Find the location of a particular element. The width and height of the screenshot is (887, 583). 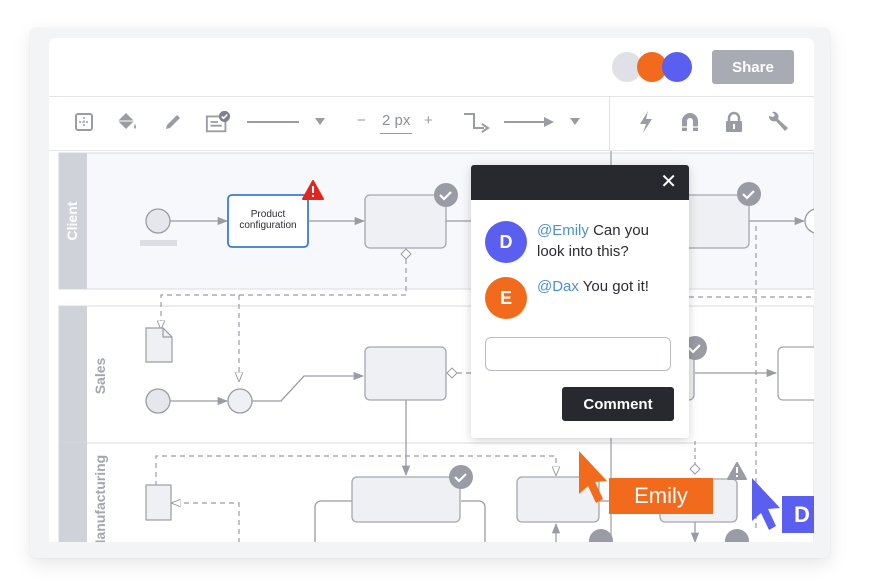

document-icon is located at coordinates (159, 345).